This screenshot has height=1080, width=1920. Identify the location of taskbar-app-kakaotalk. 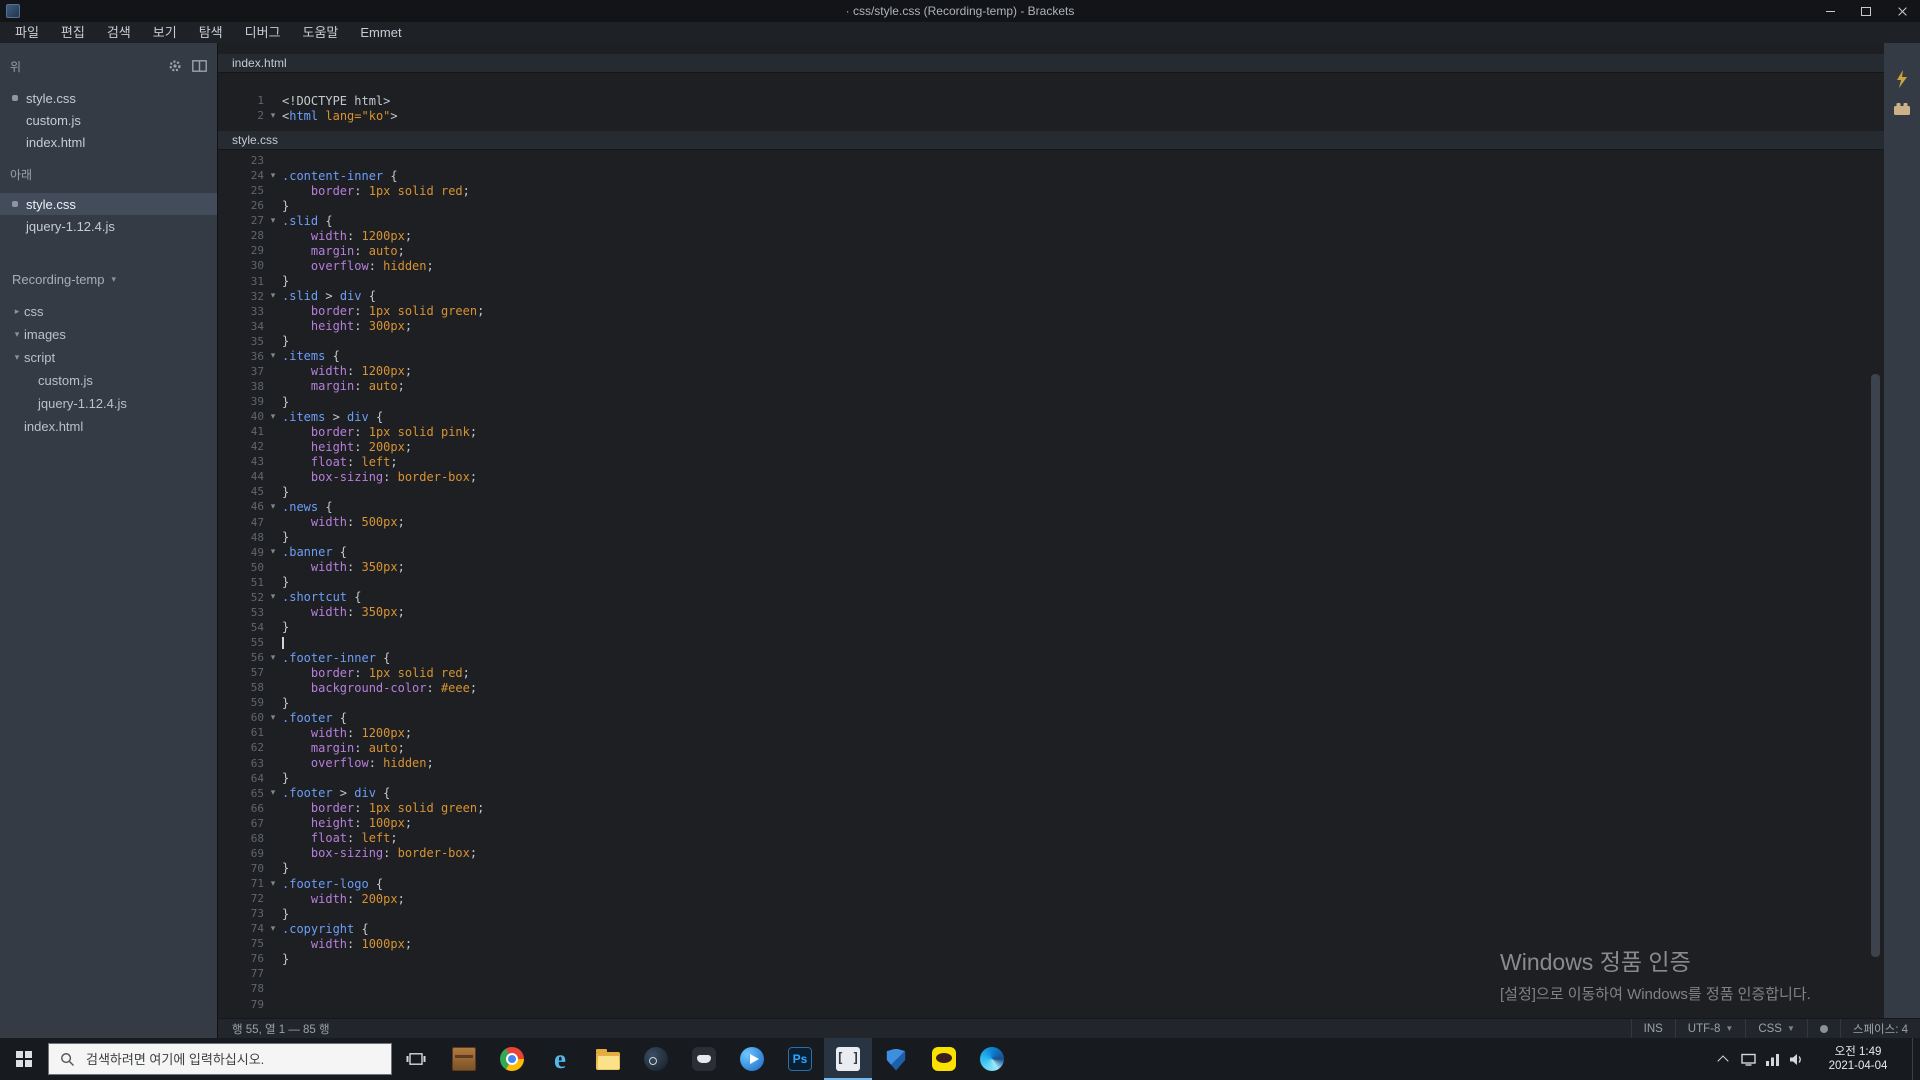
(944, 1059).